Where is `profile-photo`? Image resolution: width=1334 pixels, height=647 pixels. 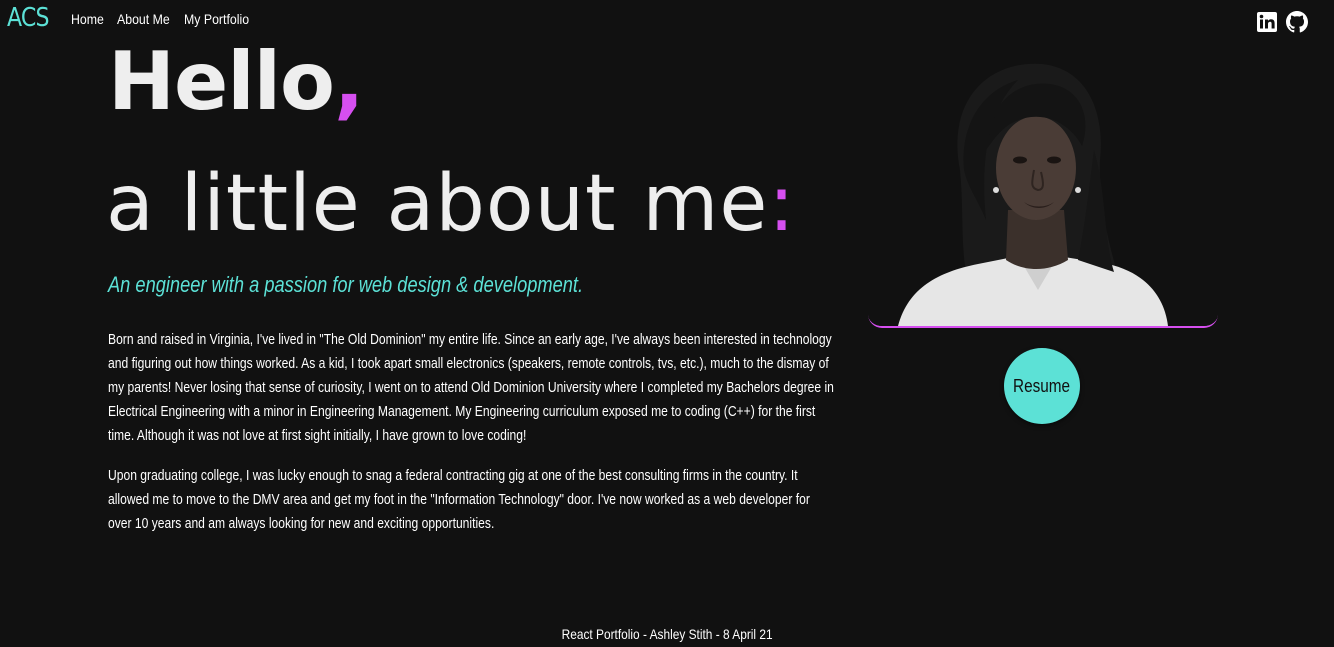
profile-photo is located at coordinates (1043, 189).